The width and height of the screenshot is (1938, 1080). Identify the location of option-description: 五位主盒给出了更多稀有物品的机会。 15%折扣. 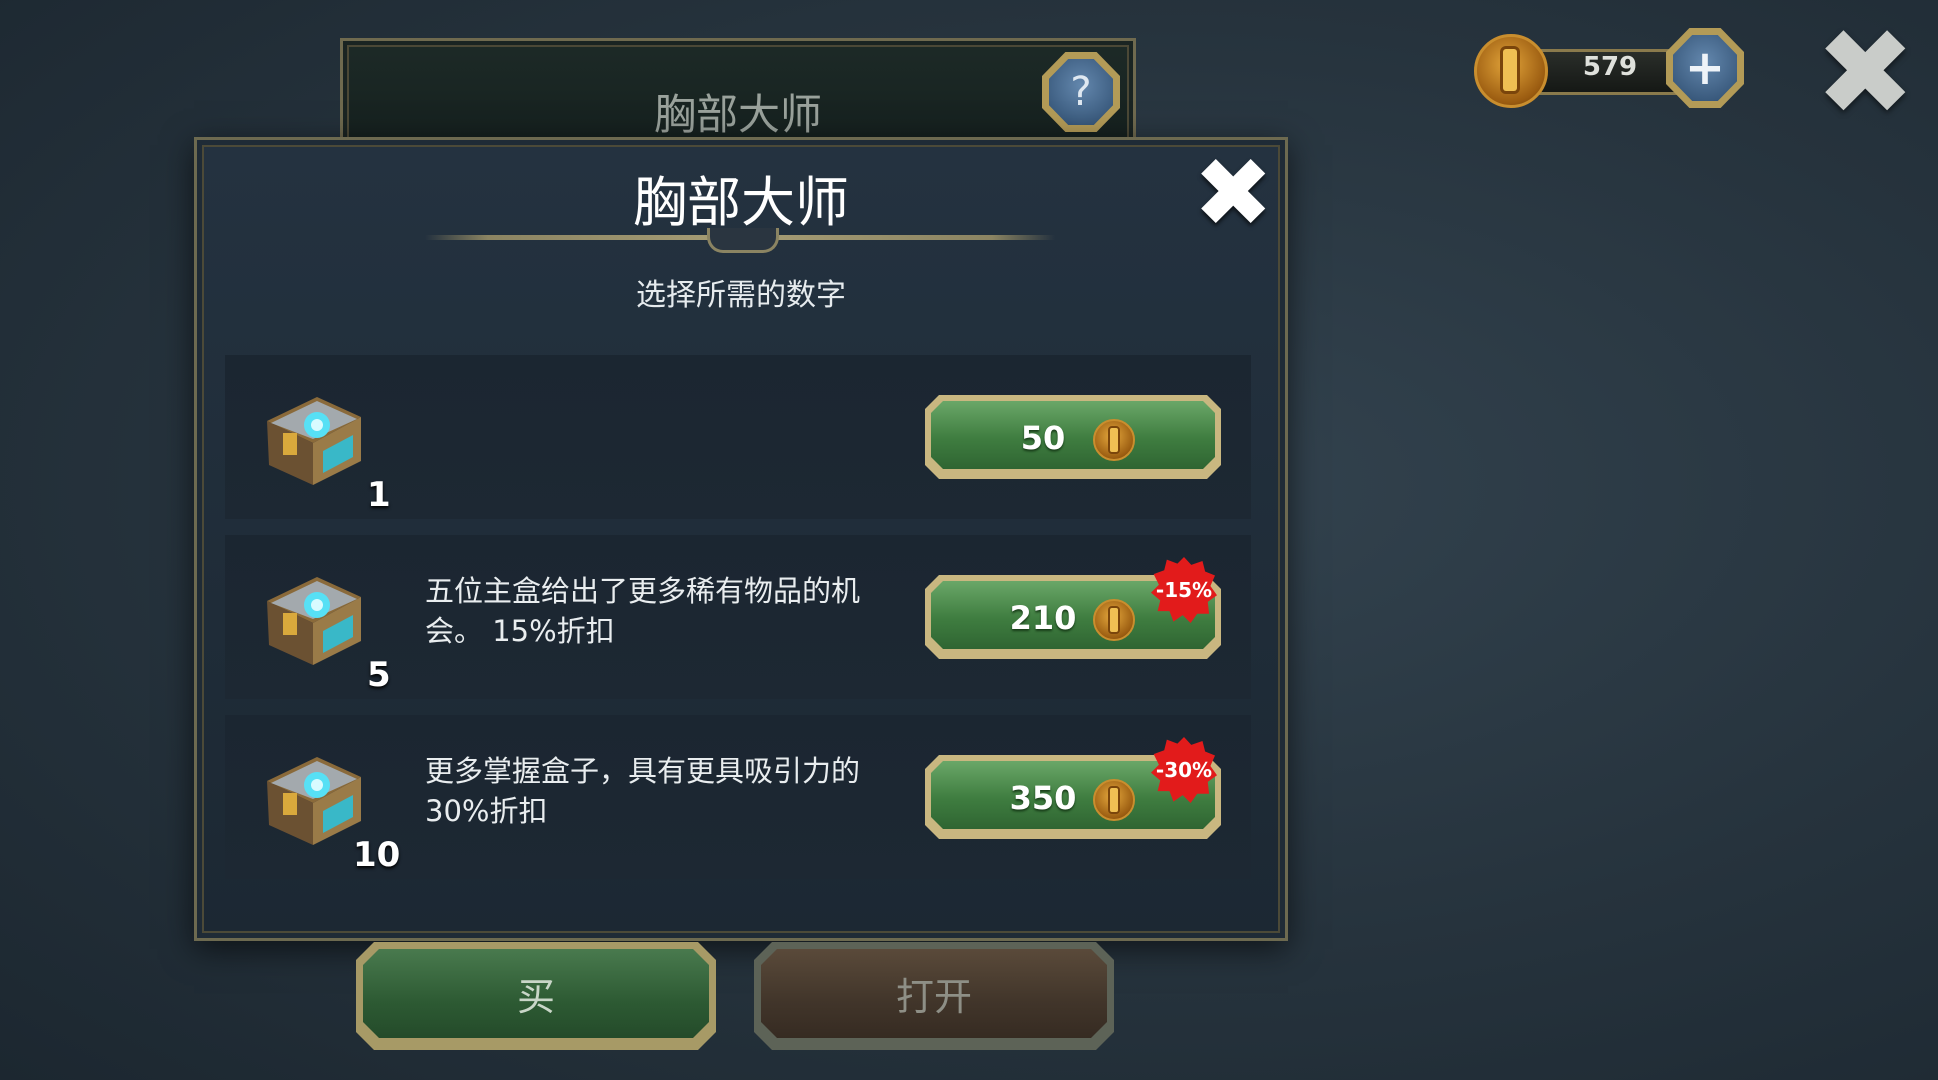
(643, 611).